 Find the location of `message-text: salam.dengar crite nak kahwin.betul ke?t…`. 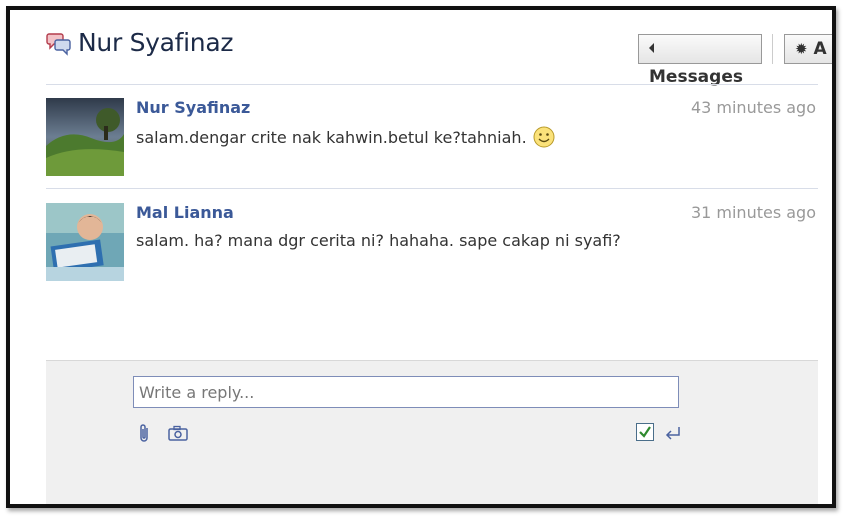

message-text: salam.dengar crite nak kahwin.betul ke?t… is located at coordinates (331, 137).